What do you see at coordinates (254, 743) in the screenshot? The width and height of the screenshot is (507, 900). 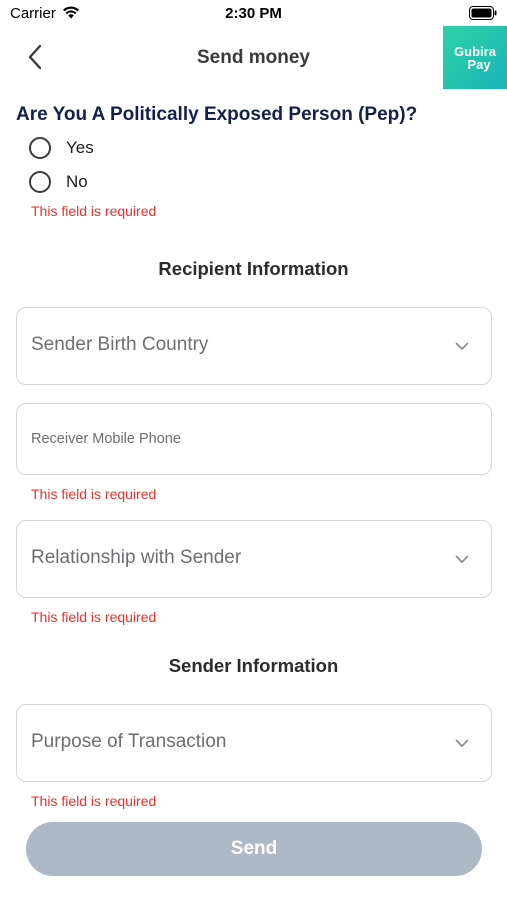 I see `purpose-of-transaction-select: Purpose of Transaction` at bounding box center [254, 743].